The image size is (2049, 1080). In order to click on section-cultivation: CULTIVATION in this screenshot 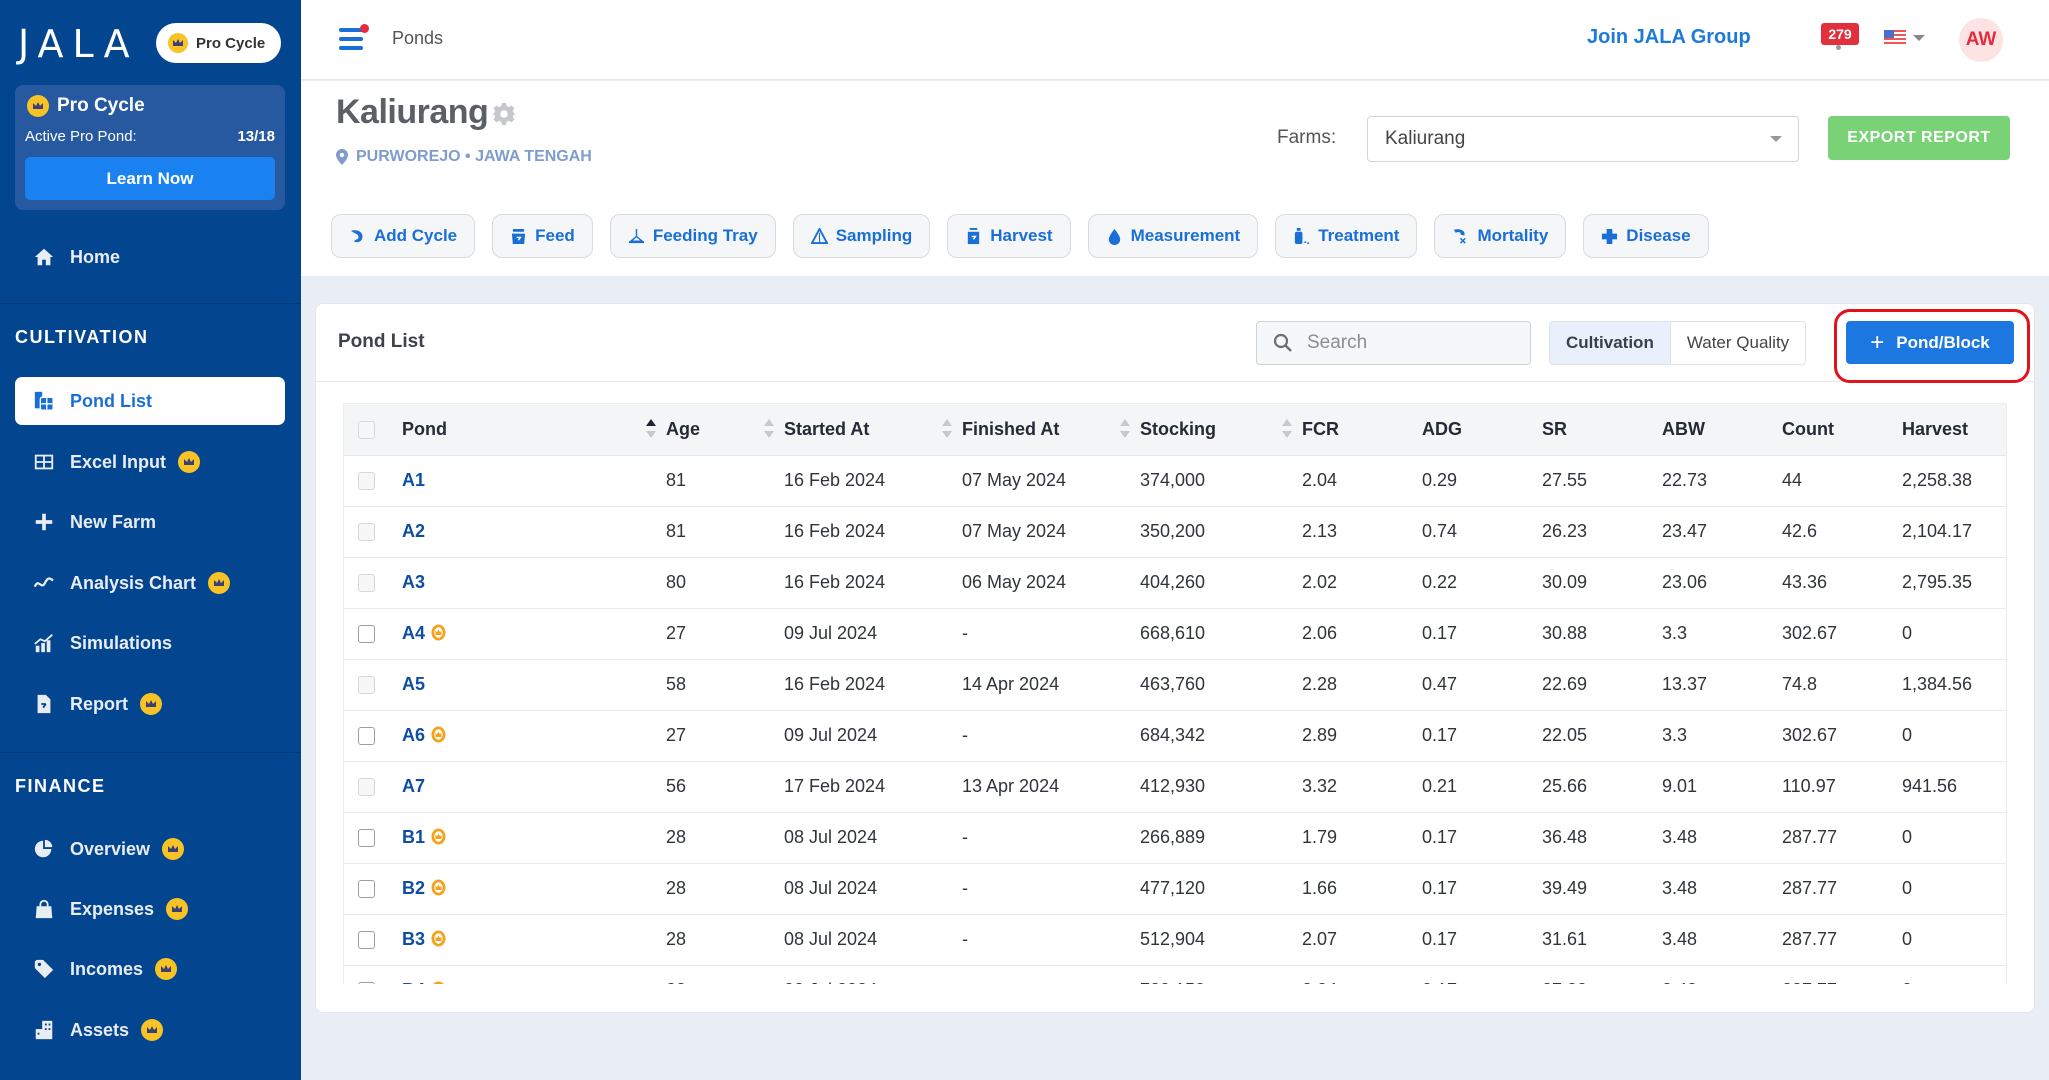, I will do `click(82, 337)`.